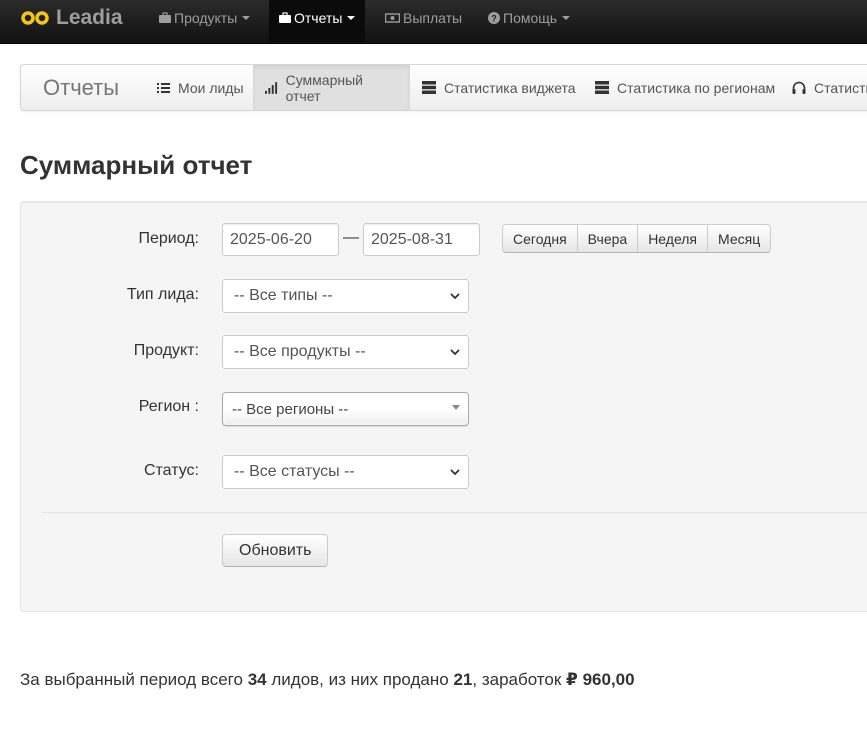 This screenshot has height=747, width=867. I want to click on status-select: -- Все статусы --, so click(345, 472).